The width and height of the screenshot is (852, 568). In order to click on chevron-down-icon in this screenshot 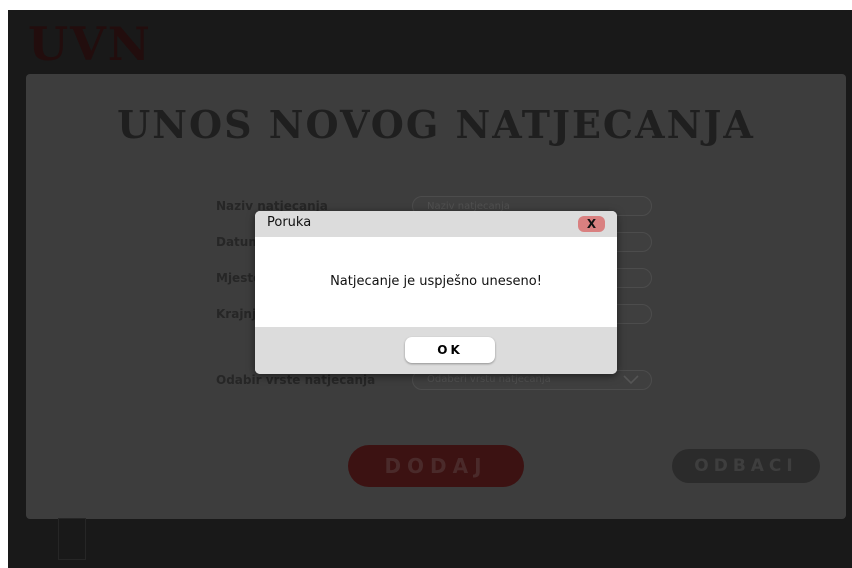, I will do `click(631, 380)`.